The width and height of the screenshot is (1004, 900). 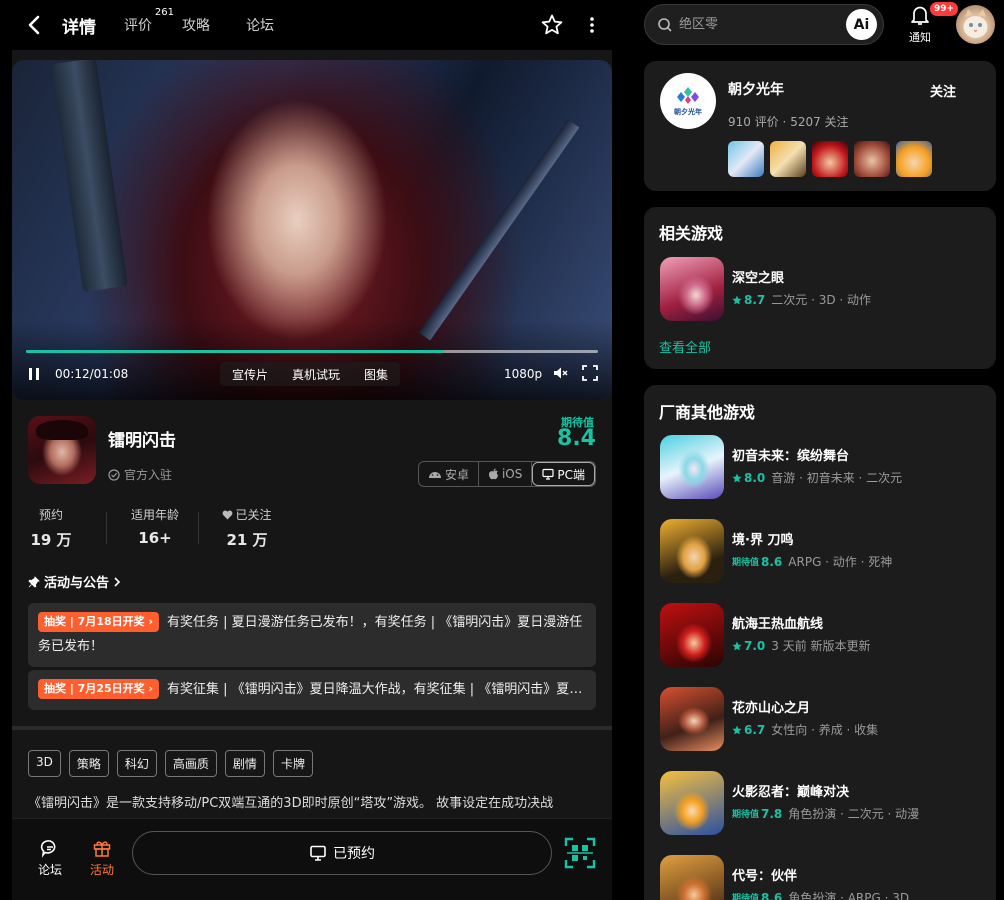 I want to click on tab-forum: 论坛, so click(x=260, y=25).